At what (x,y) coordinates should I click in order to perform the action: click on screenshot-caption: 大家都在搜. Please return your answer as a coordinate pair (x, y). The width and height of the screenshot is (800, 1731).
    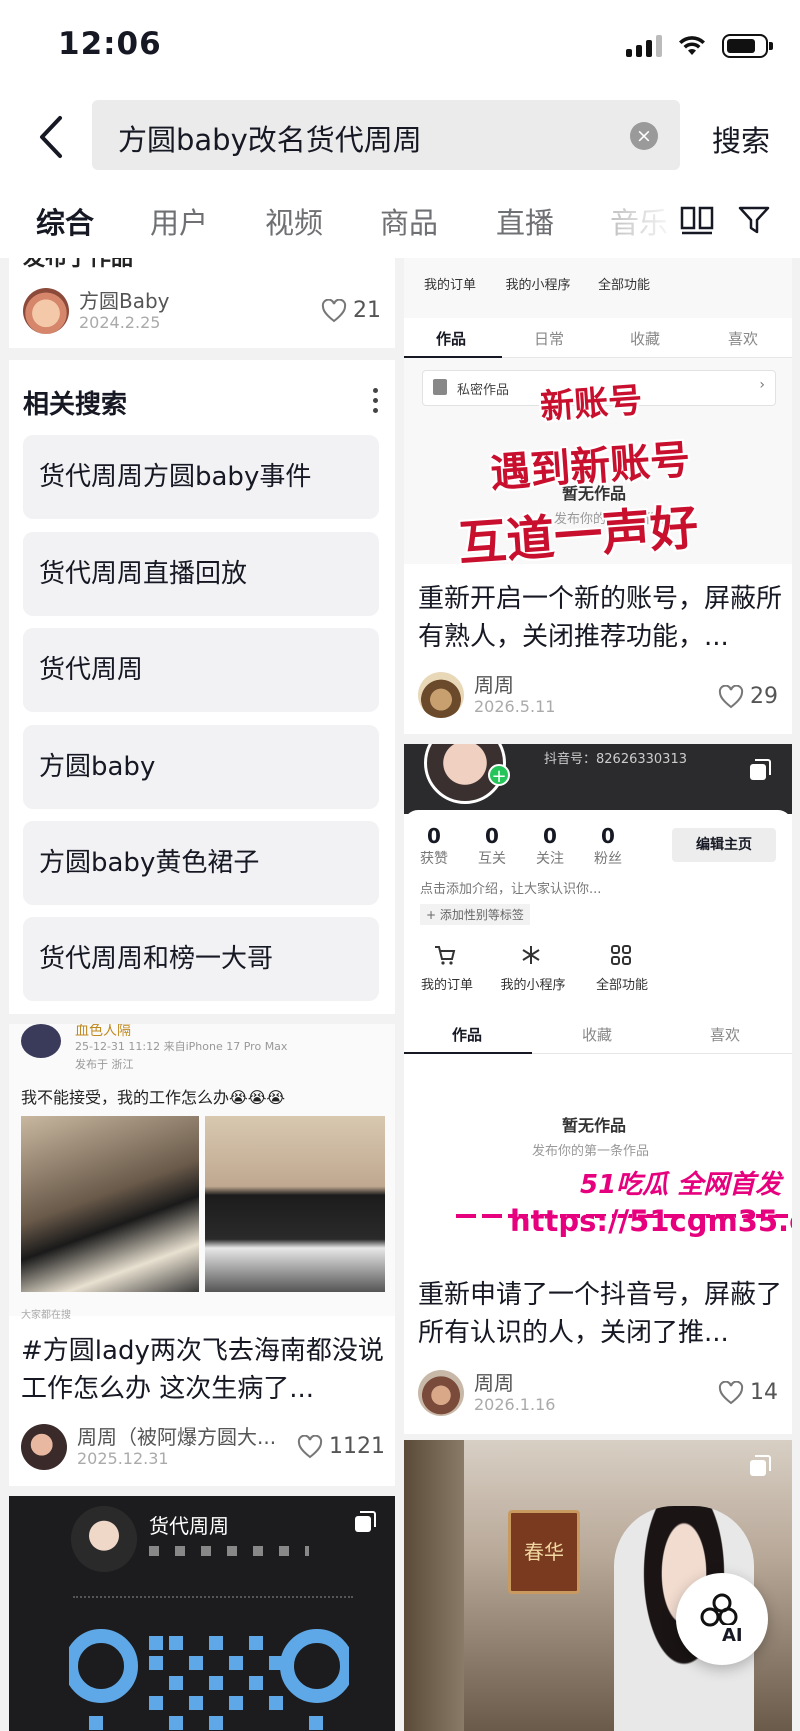
    Looking at the image, I should click on (46, 1315).